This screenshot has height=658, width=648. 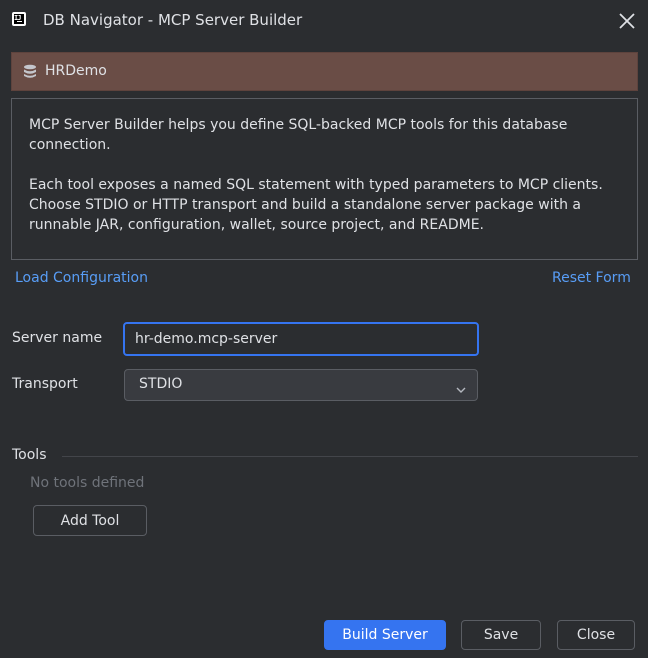 What do you see at coordinates (501, 635) in the screenshot?
I see `save-button: Save` at bounding box center [501, 635].